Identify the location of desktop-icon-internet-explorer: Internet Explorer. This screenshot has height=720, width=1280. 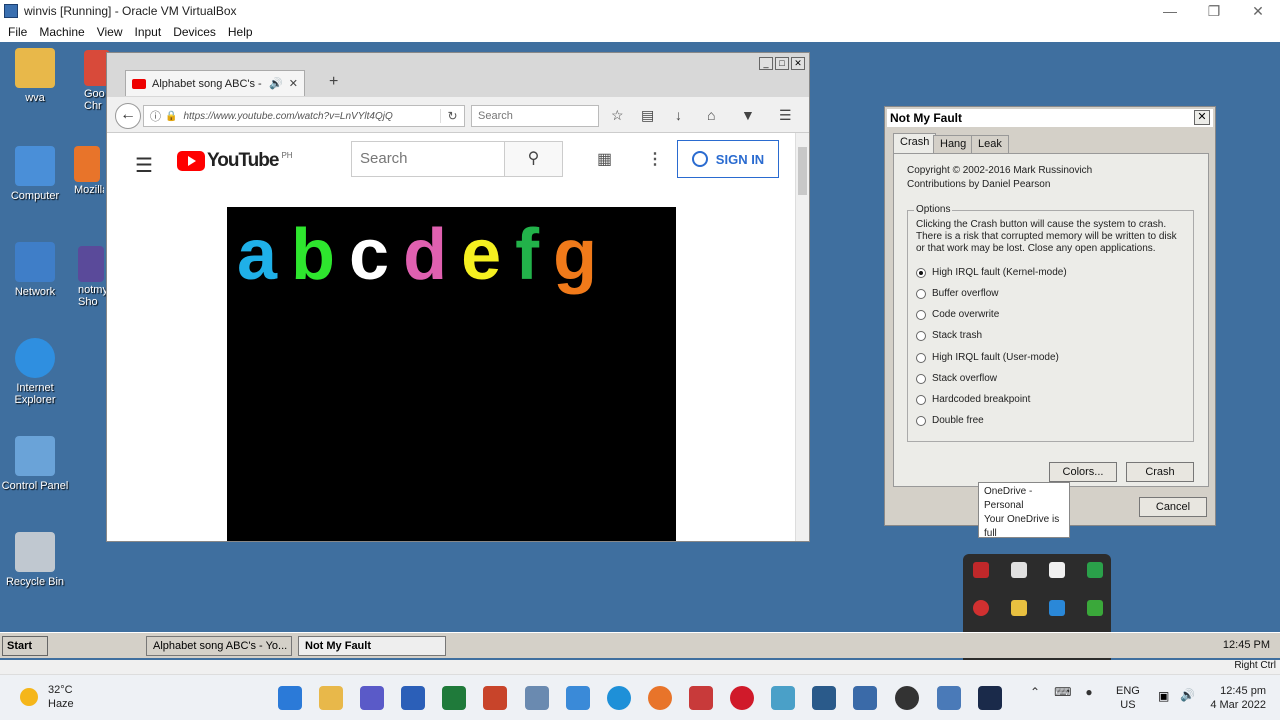
(35, 372).